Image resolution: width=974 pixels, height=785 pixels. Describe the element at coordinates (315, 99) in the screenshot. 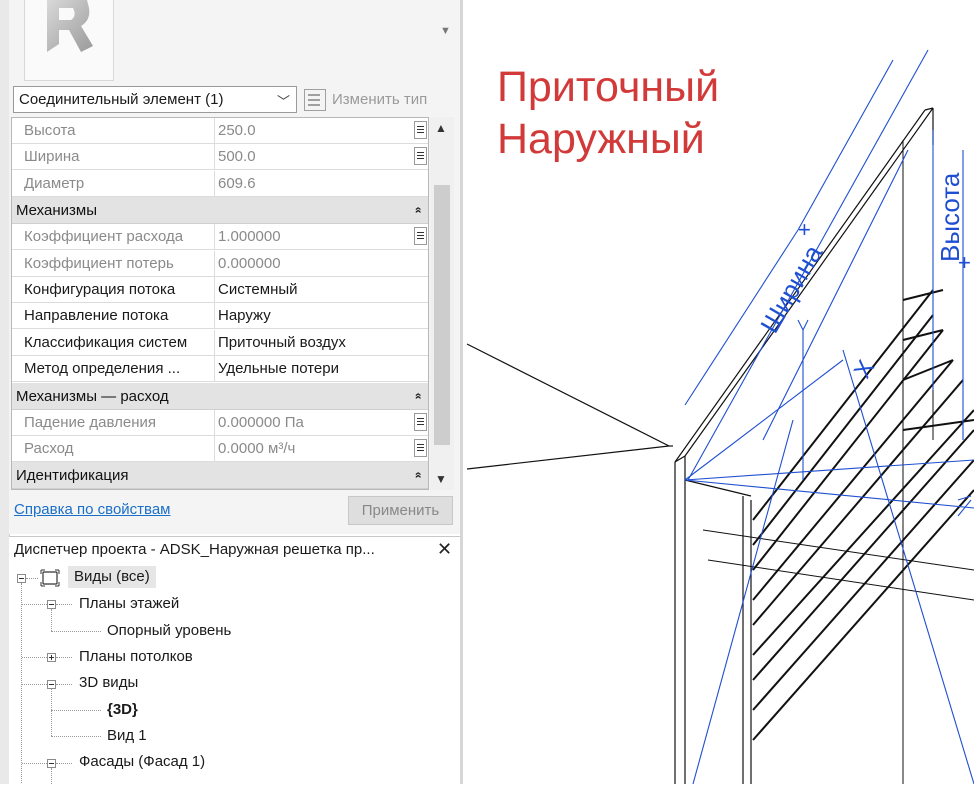

I see `edit-type-icon` at that location.